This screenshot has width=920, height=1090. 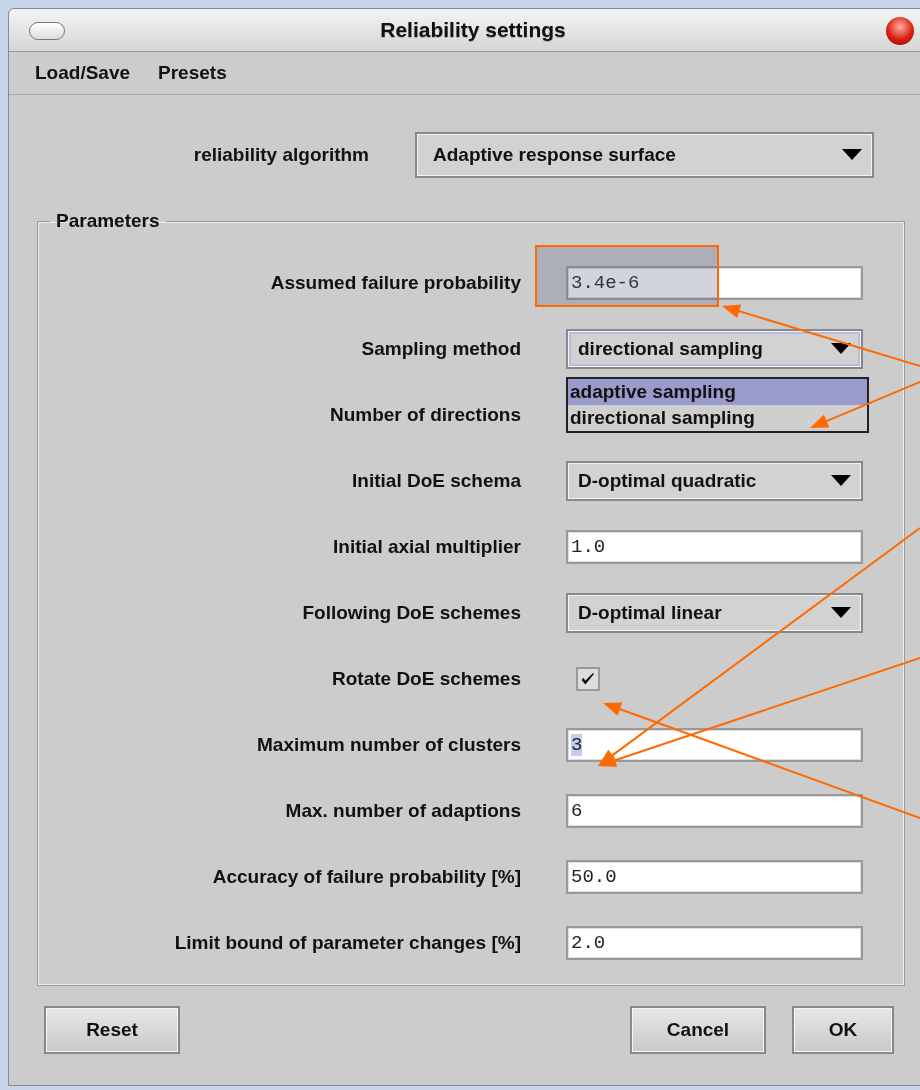 I want to click on reset-button: Reset, so click(x=112, y=1030).